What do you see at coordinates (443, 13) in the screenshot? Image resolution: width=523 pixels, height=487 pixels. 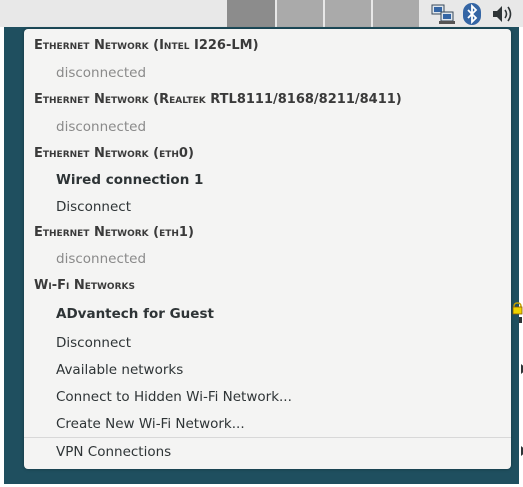 I see `network-wired-icon` at bounding box center [443, 13].